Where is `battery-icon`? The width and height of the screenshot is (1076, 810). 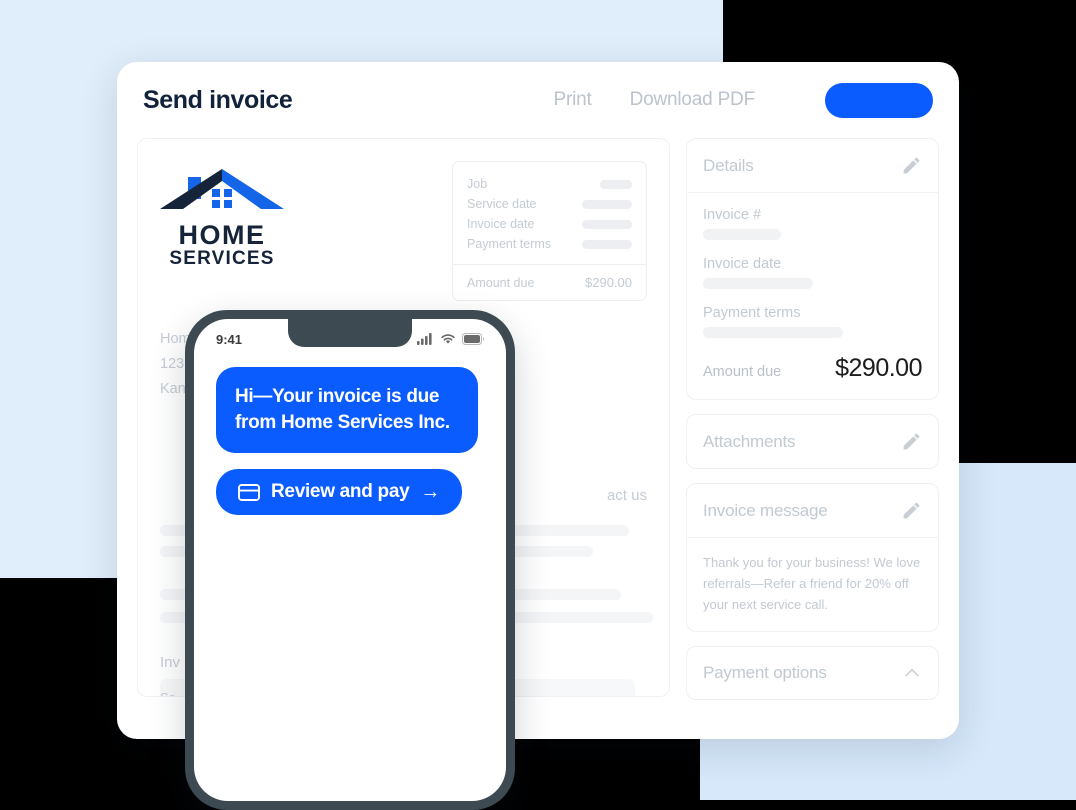
battery-icon is located at coordinates (473, 339).